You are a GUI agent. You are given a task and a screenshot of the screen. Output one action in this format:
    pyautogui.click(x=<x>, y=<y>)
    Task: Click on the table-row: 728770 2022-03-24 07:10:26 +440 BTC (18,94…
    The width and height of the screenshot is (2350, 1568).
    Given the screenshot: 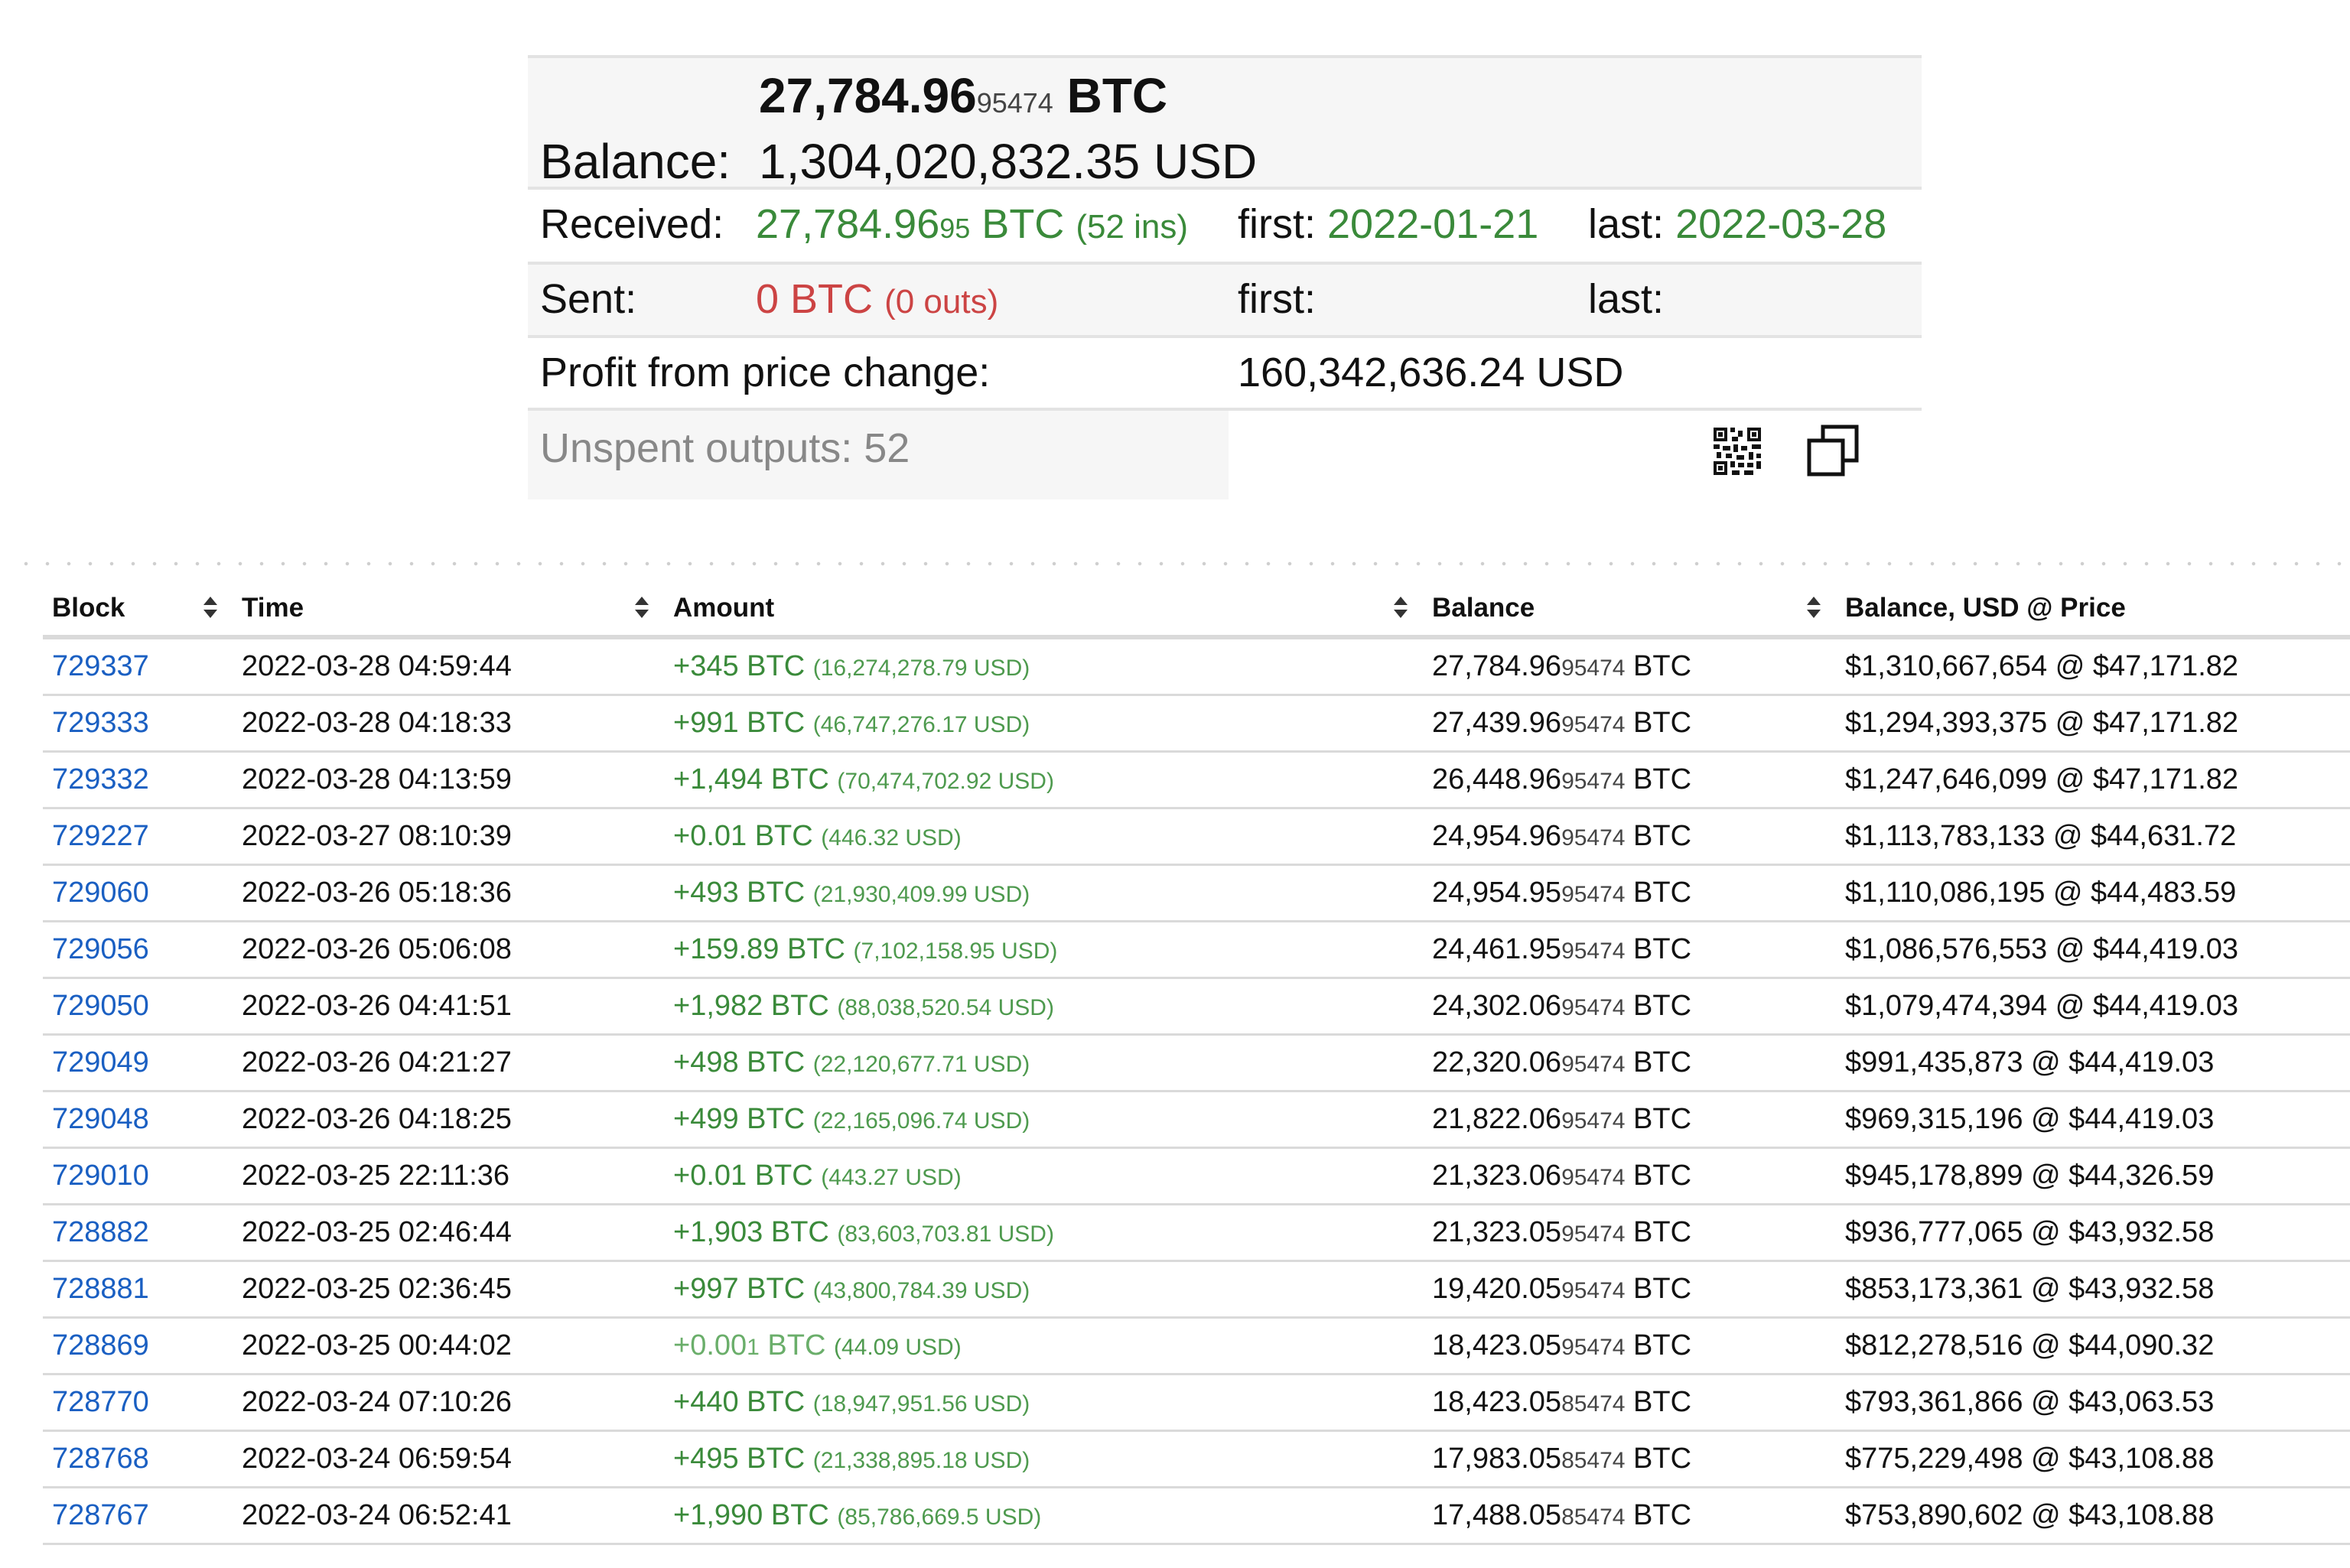 What is the action you would take?
    pyautogui.click(x=1196, y=1403)
    